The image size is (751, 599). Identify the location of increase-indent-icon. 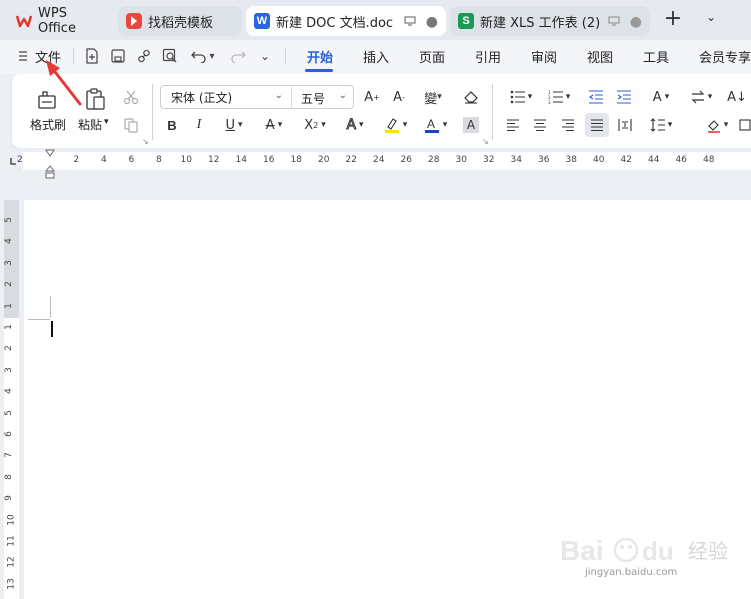
(624, 97).